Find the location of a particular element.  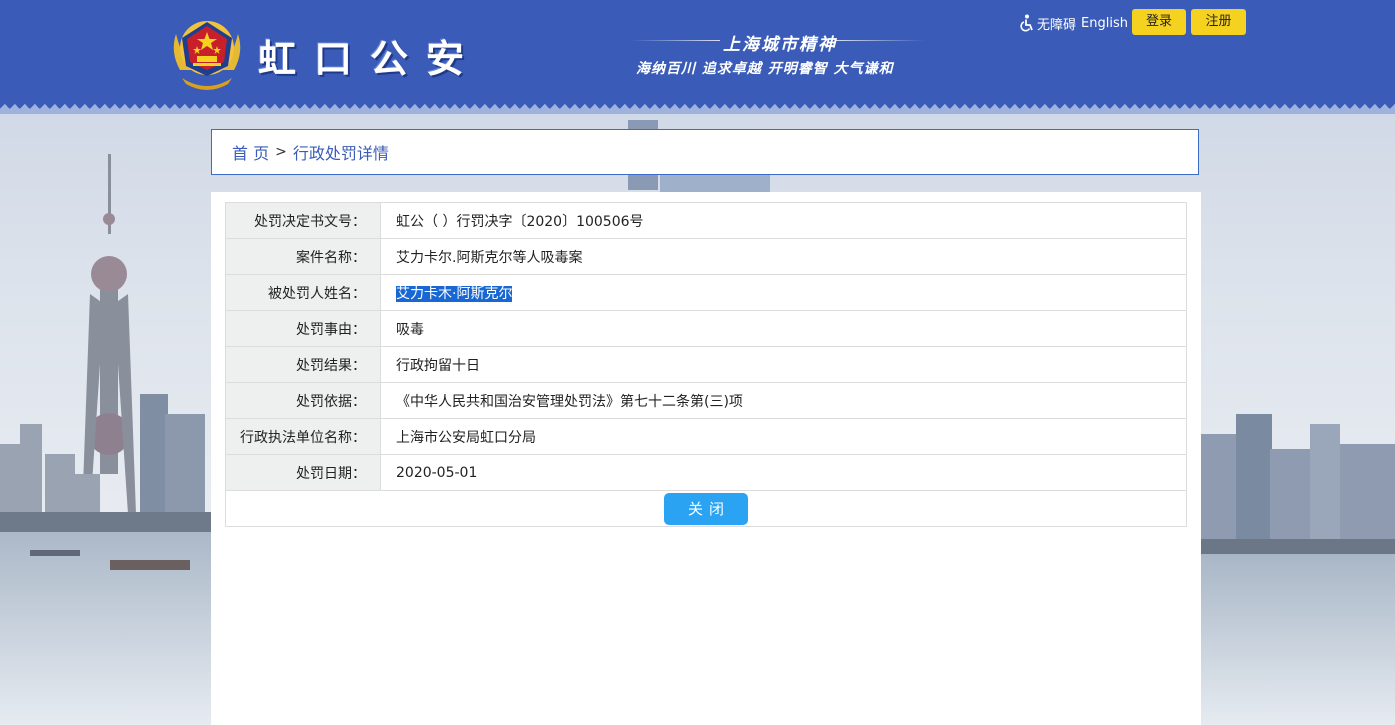

row-value: 《中华人民共和国治安管理处罚法》第七十二条第(三)项 is located at coordinates (783, 400).